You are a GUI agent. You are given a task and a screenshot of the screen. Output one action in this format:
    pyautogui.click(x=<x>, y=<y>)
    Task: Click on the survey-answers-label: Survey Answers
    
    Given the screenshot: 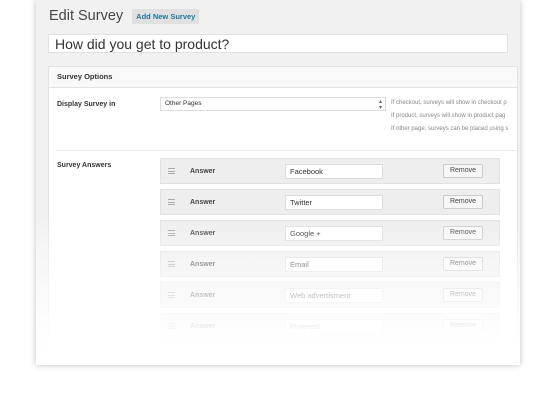 What is the action you would take?
    pyautogui.click(x=84, y=165)
    